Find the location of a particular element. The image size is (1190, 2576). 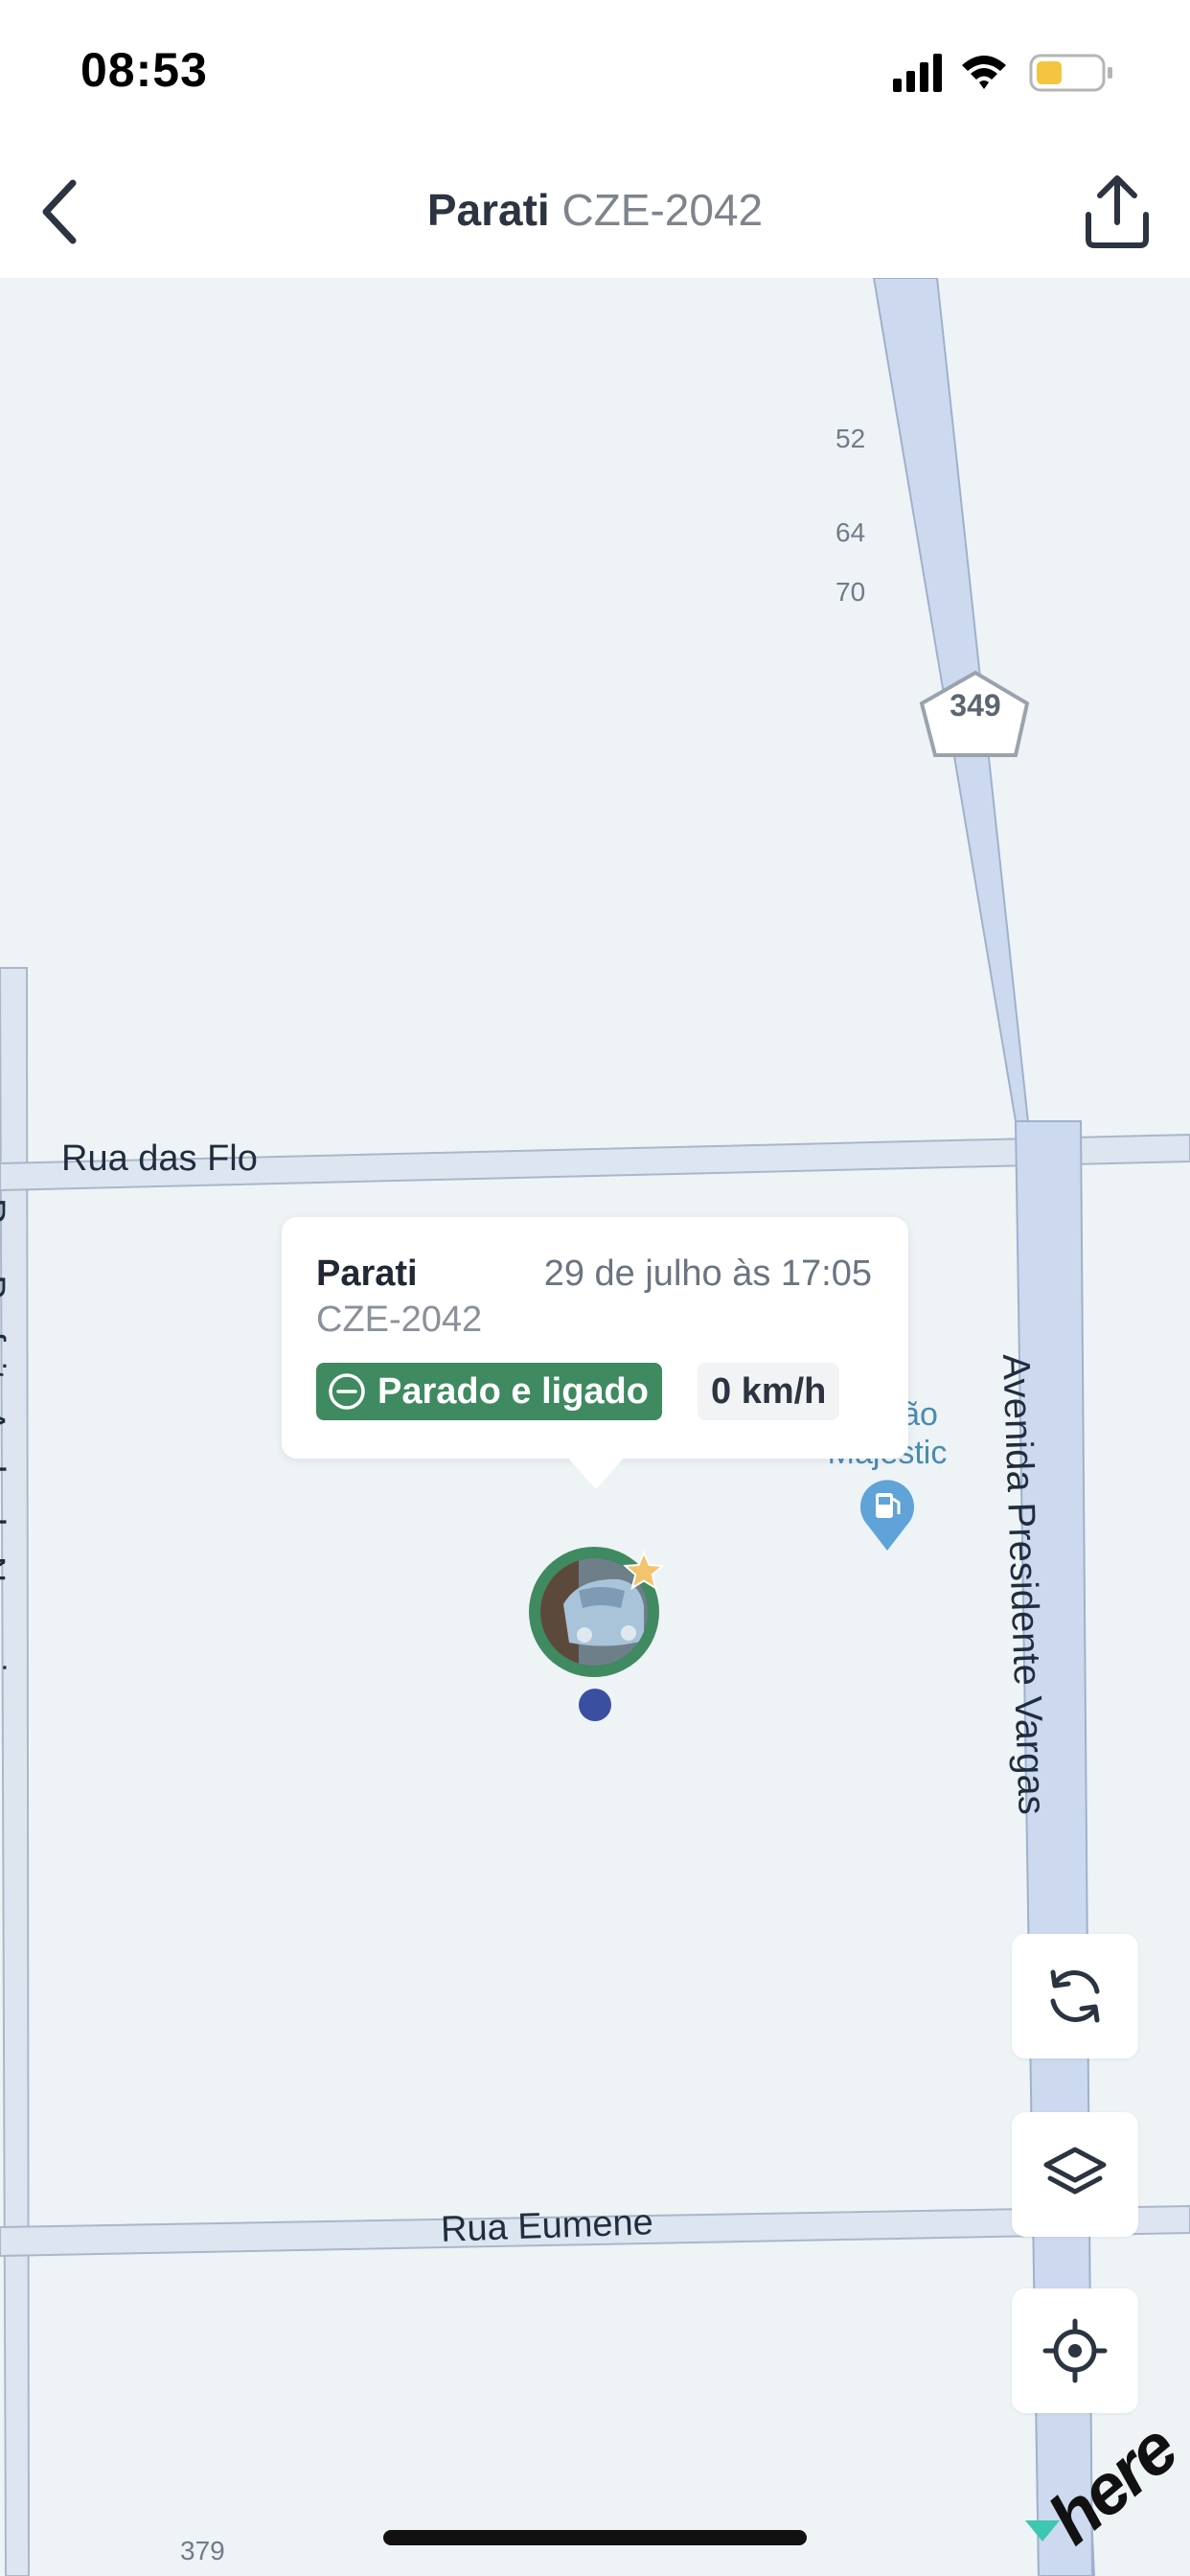

share-icon is located at coordinates (1118, 211).